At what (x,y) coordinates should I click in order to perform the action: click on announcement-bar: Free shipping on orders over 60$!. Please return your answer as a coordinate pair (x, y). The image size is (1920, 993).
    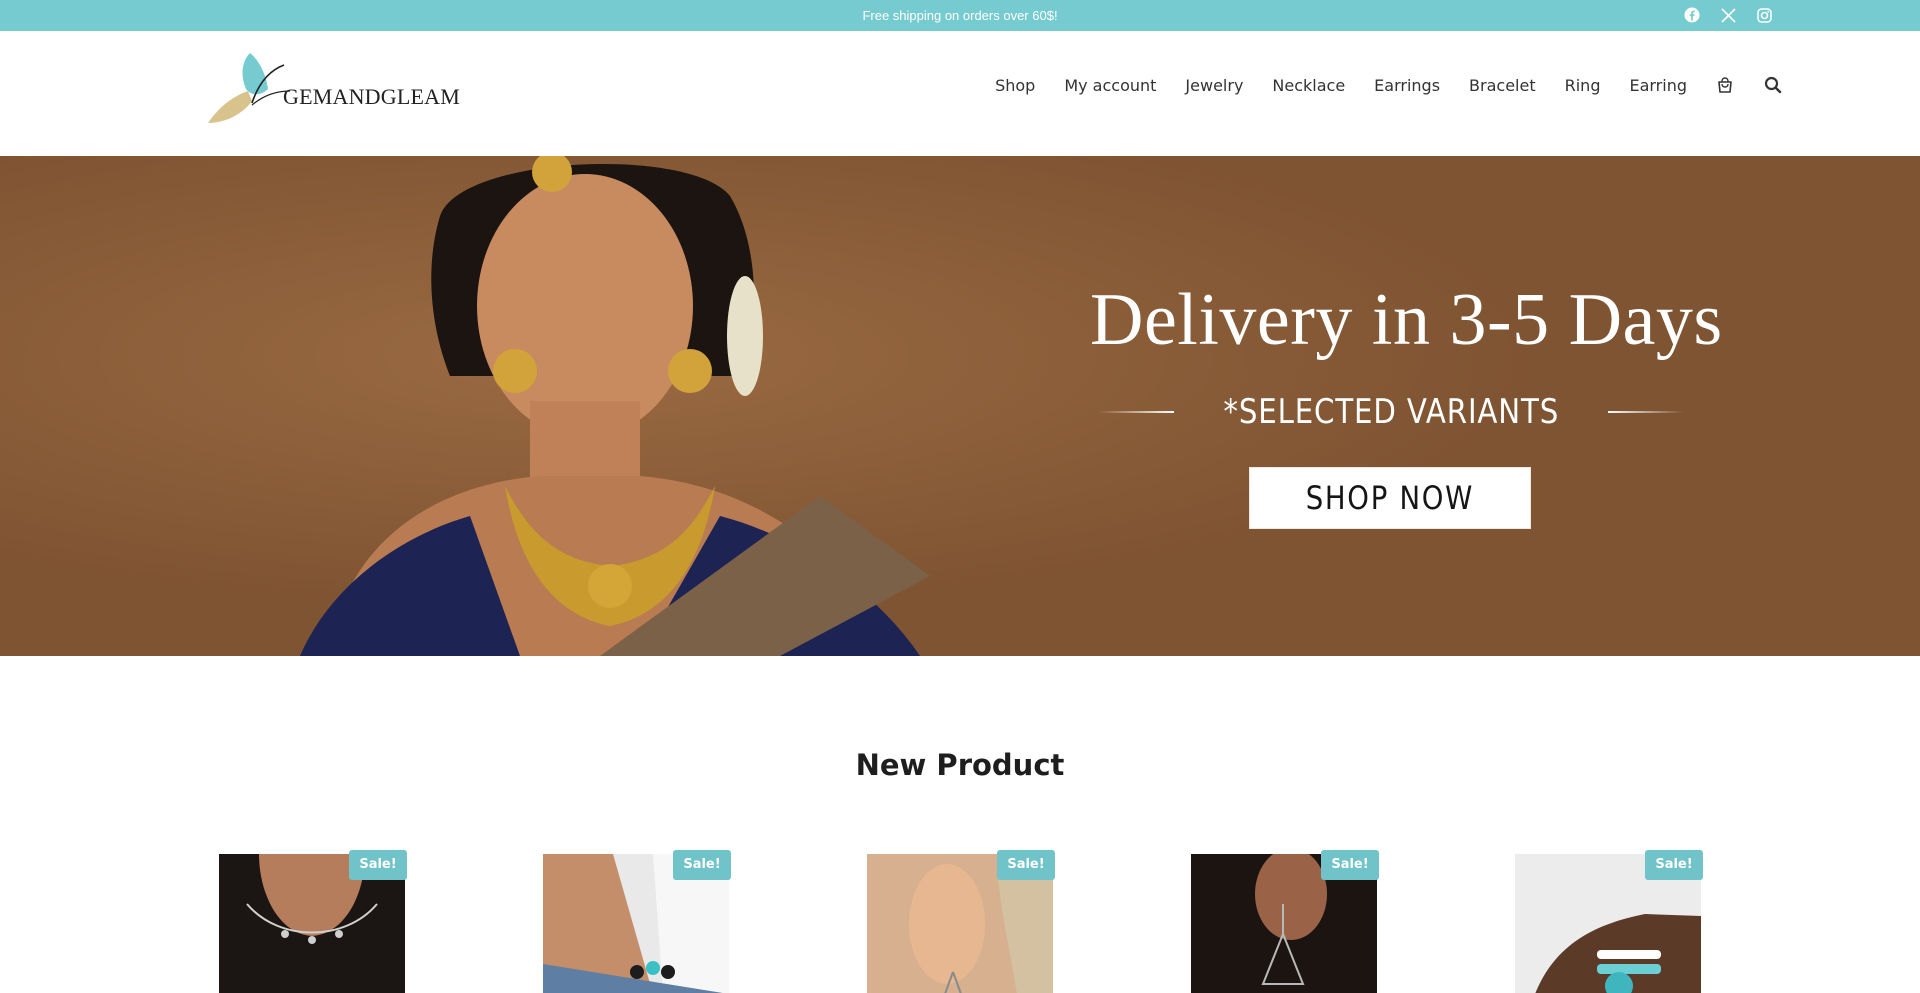
    Looking at the image, I should click on (960, 15).